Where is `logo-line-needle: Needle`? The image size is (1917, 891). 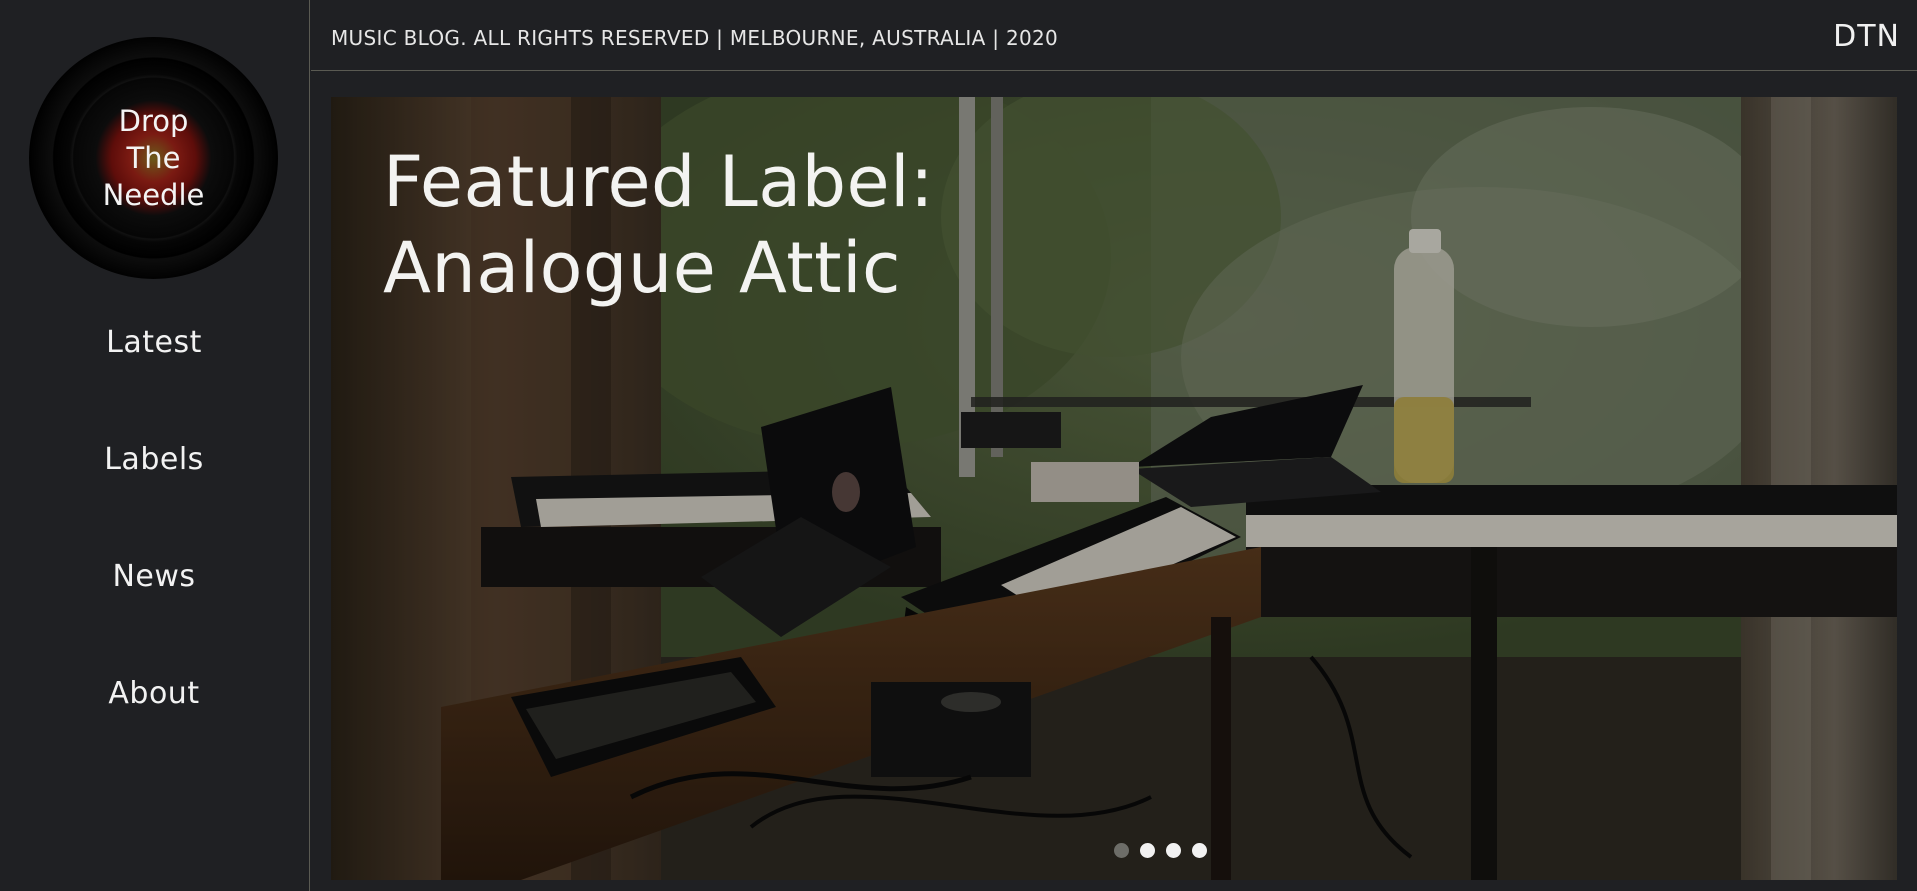 logo-line-needle: Needle is located at coordinates (153, 194).